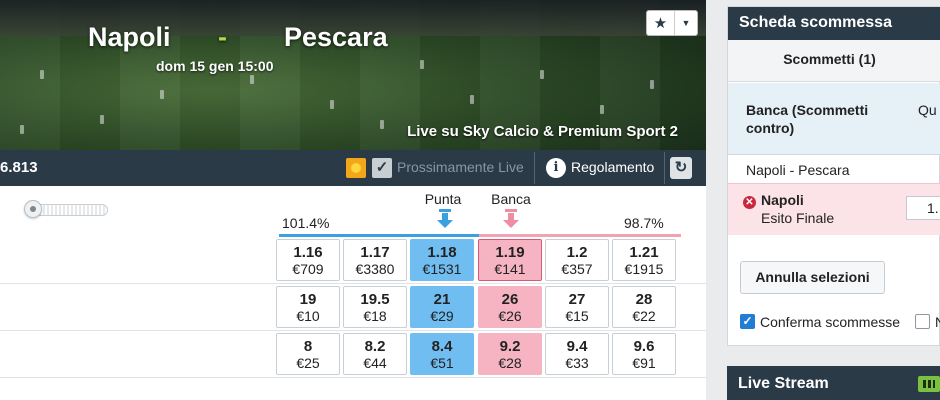 Image resolution: width=940 pixels, height=400 pixels. Describe the element at coordinates (510, 316) in the screenshot. I see `odds-available-amount: €26` at that location.